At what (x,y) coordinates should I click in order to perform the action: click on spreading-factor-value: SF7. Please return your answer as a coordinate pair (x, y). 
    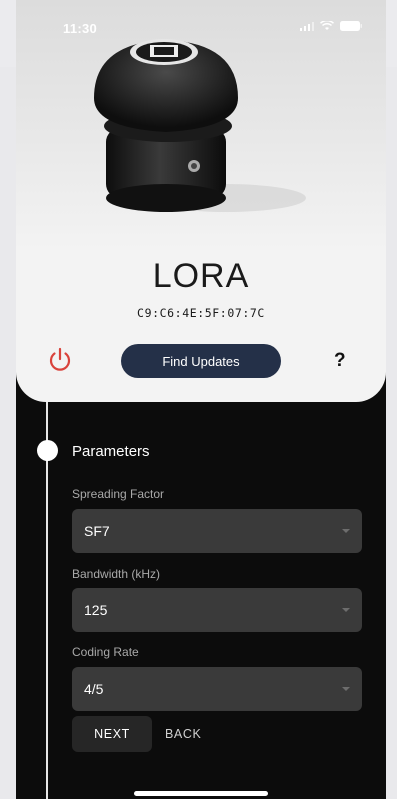
    Looking at the image, I should click on (97, 531).